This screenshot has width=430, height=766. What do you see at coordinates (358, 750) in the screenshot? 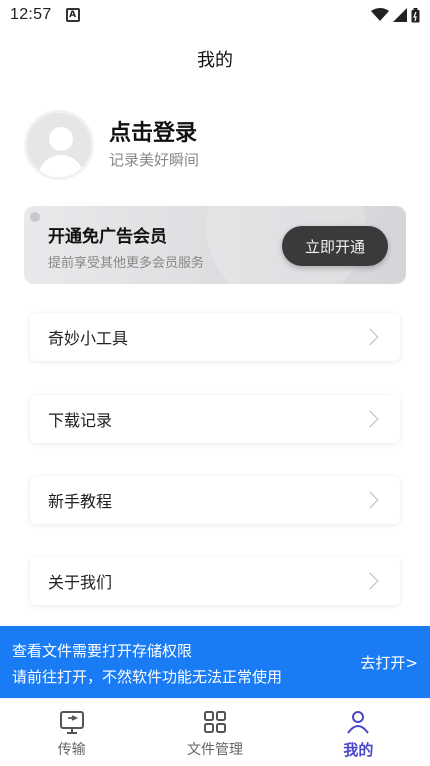
I see `tab-label: 我的` at bounding box center [358, 750].